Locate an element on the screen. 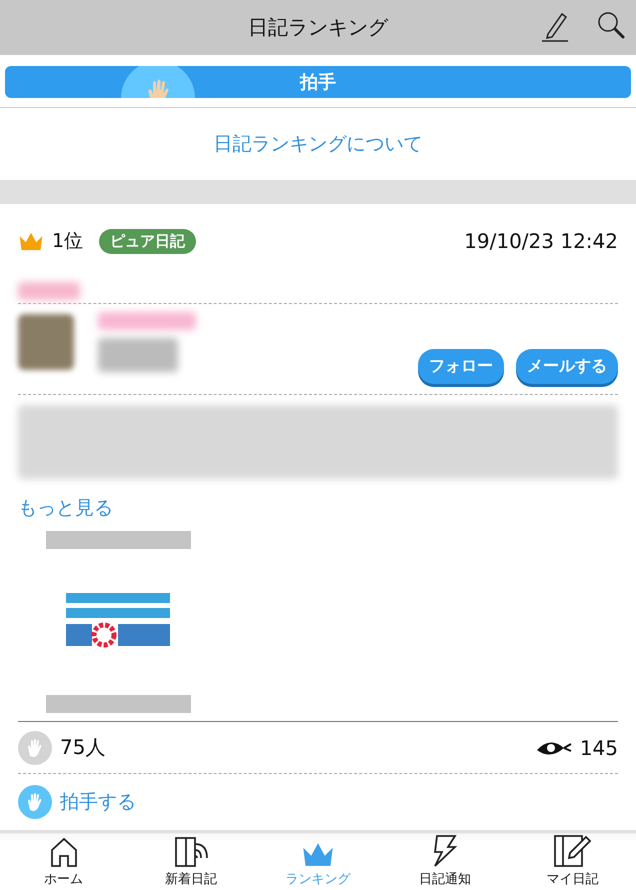  tab-item: マイ日記 is located at coordinates (572, 862).